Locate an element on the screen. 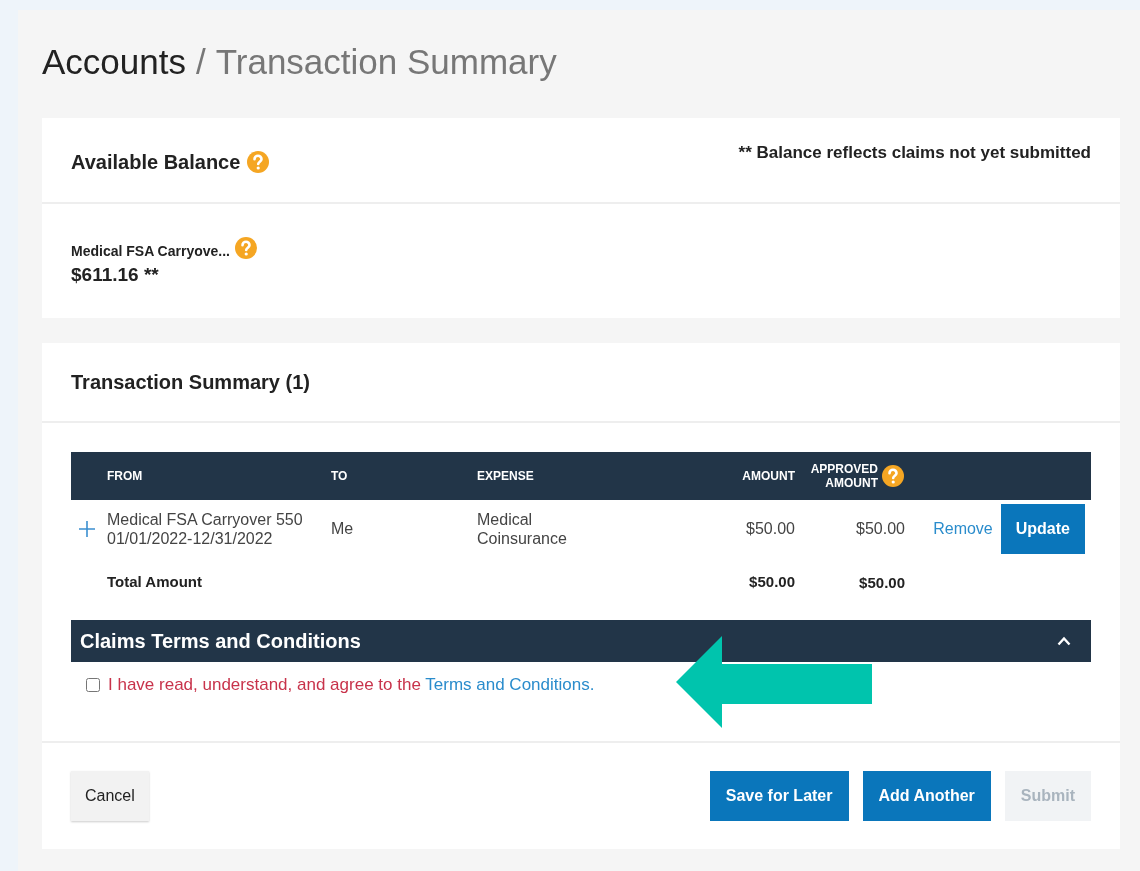 The width and height of the screenshot is (1140, 871). section-header: Claims Terms and Conditions is located at coordinates (581, 641).